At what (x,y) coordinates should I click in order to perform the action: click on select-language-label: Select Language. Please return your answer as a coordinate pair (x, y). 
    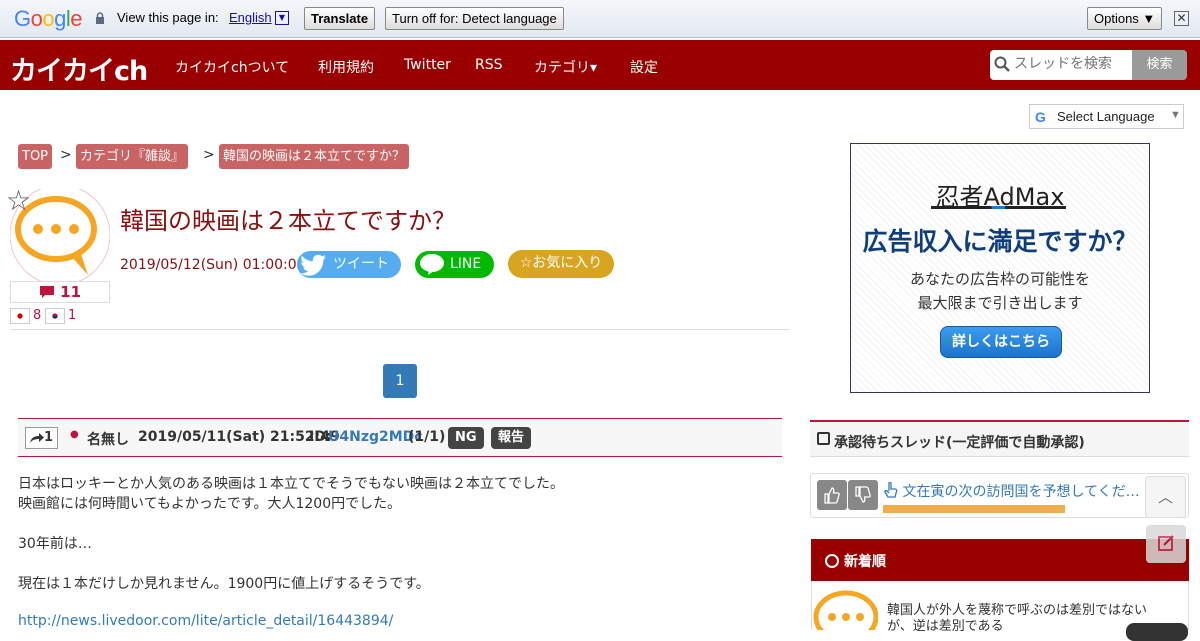
    Looking at the image, I should click on (1106, 116).